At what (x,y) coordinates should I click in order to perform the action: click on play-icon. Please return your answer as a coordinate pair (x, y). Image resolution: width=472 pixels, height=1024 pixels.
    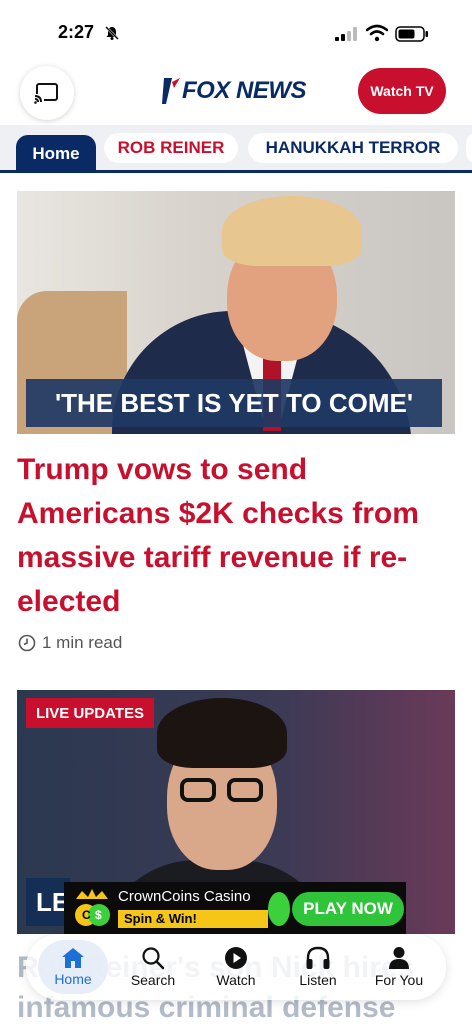
    Looking at the image, I should click on (236, 958).